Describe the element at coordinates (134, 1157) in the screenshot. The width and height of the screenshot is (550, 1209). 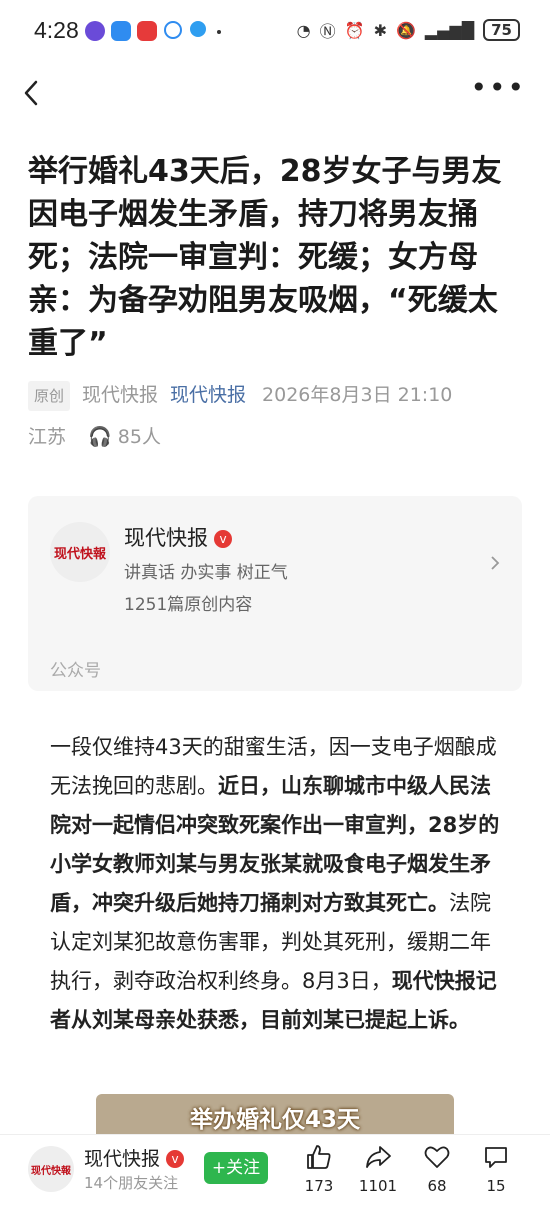
I see `bottom-account-name: 现代快报 v` at that location.